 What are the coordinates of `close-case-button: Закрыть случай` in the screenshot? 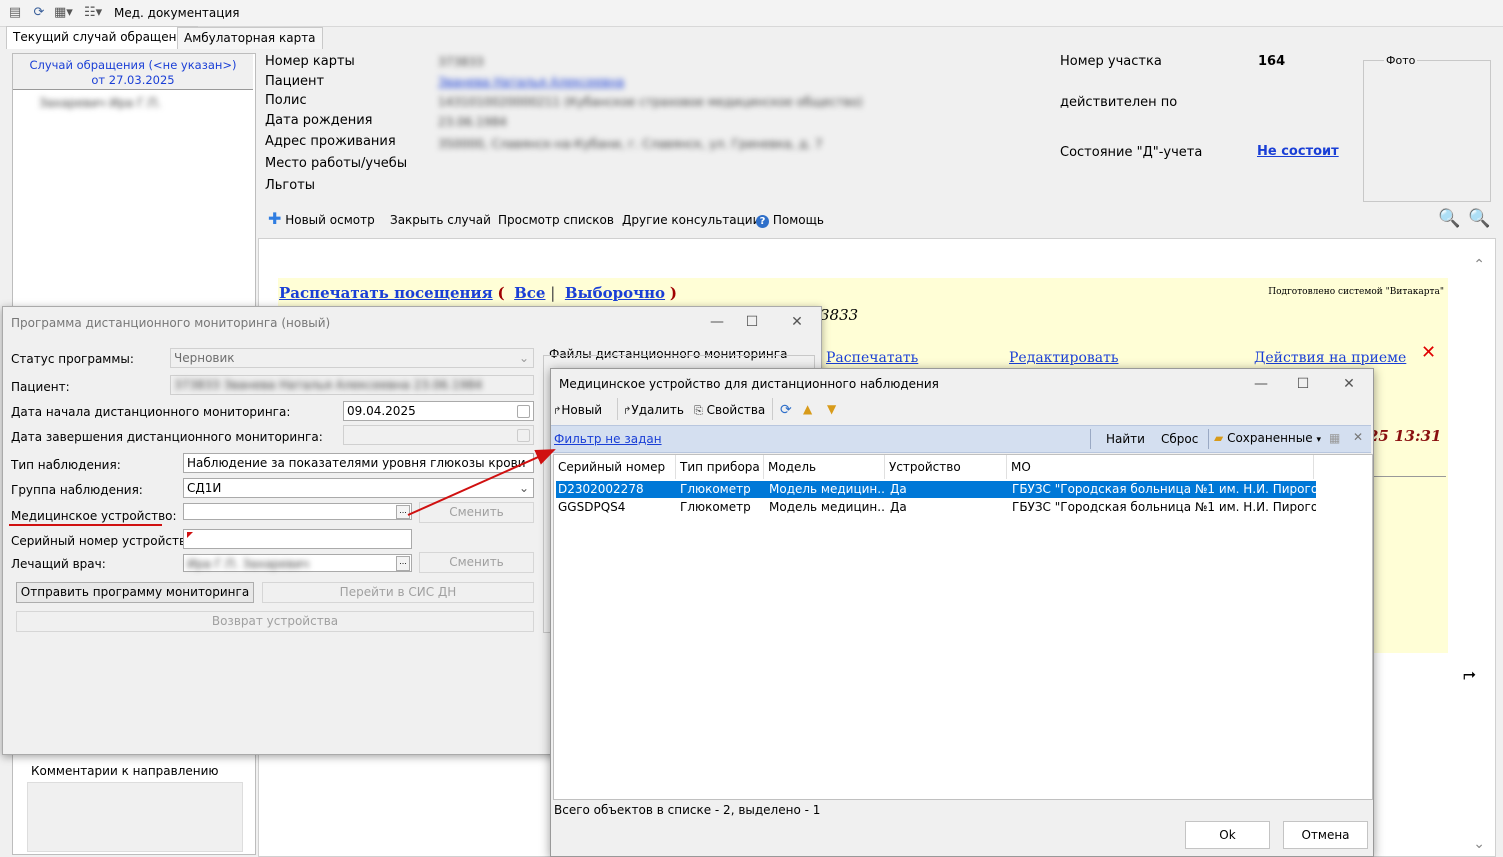 It's located at (440, 220).